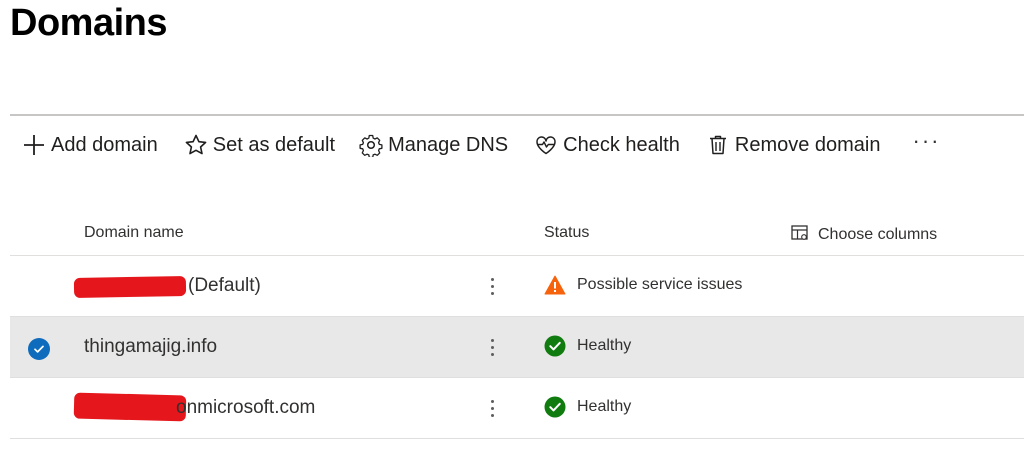 This screenshot has width=1024, height=466. Describe the element at coordinates (517, 115) in the screenshot. I see `header-divider` at that location.